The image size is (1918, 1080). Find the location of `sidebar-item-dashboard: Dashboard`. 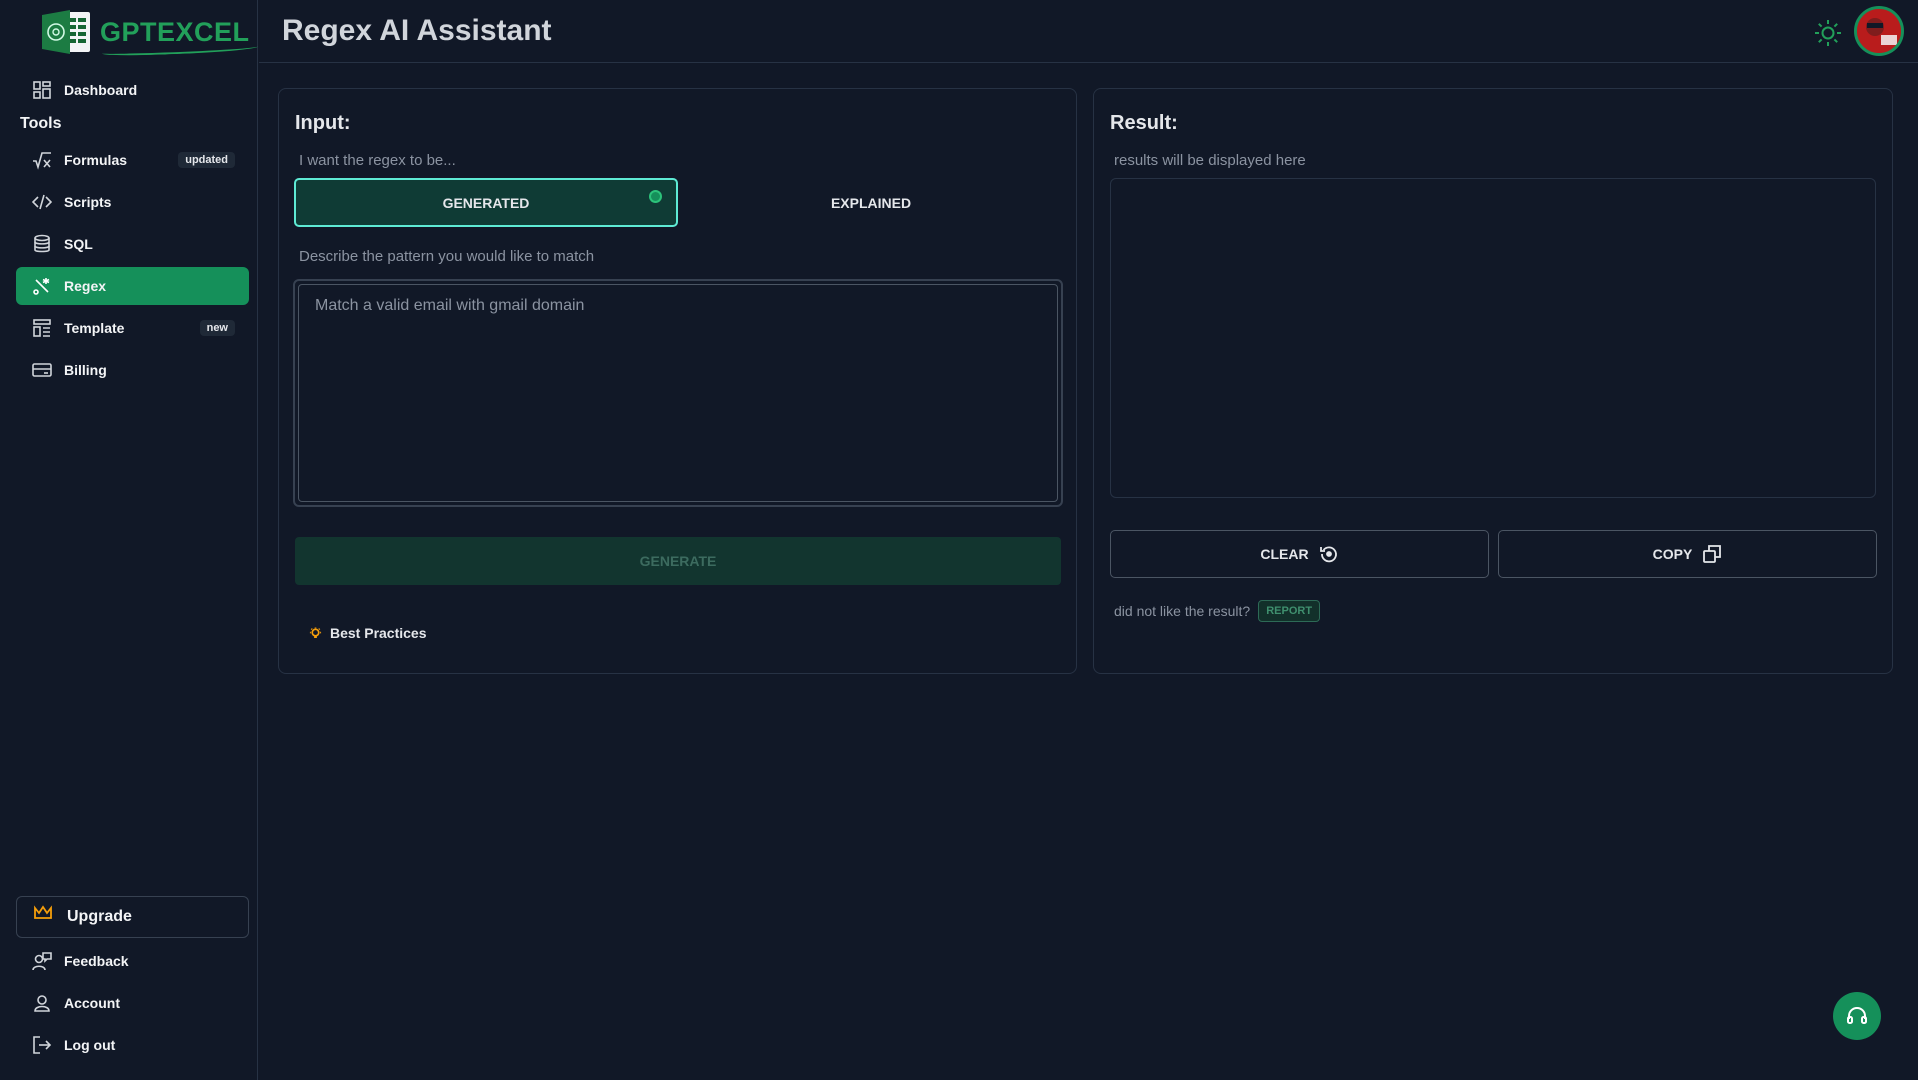

sidebar-item-dashboard: Dashboard is located at coordinates (132, 90).